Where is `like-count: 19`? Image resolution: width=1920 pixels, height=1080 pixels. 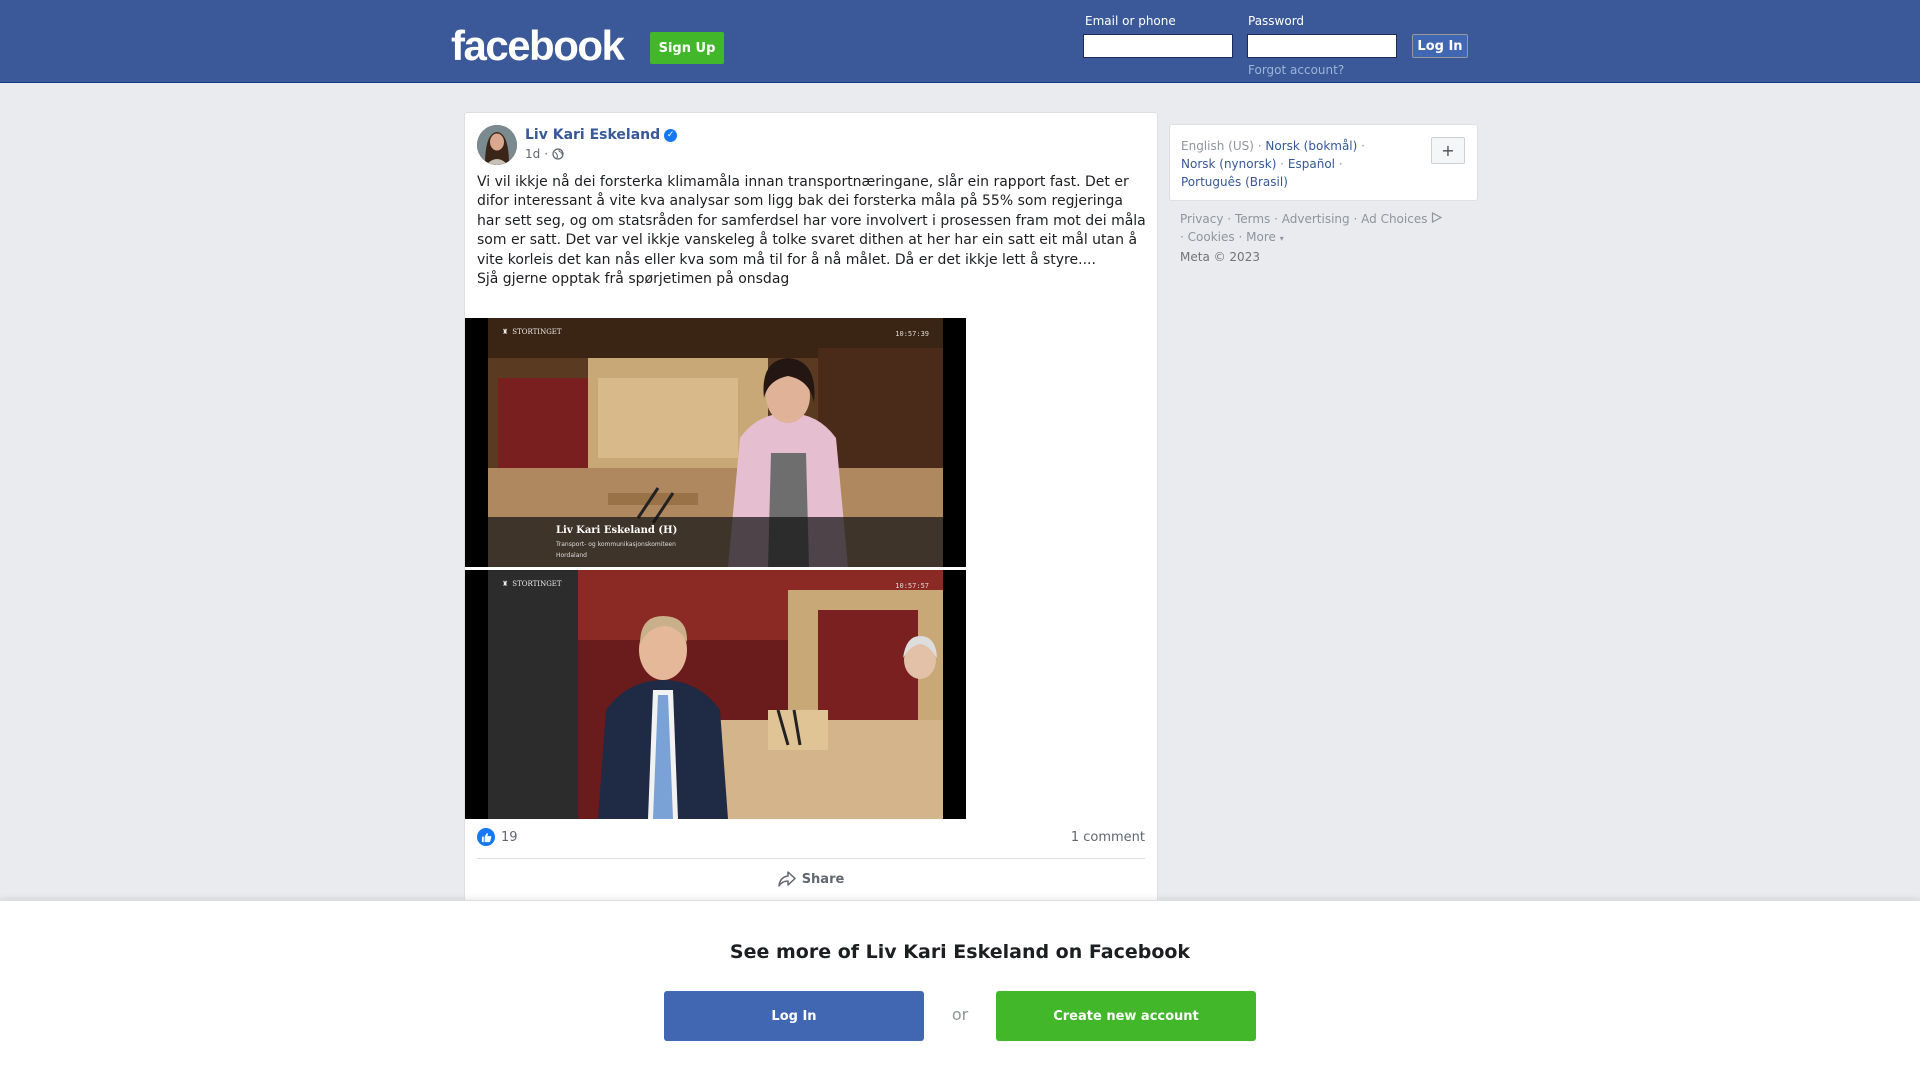 like-count: 19 is located at coordinates (509, 837).